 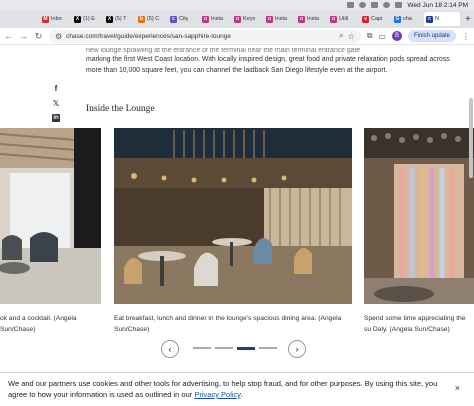 What do you see at coordinates (370, 36) in the screenshot?
I see `extensions-icon: ⧉` at bounding box center [370, 36].